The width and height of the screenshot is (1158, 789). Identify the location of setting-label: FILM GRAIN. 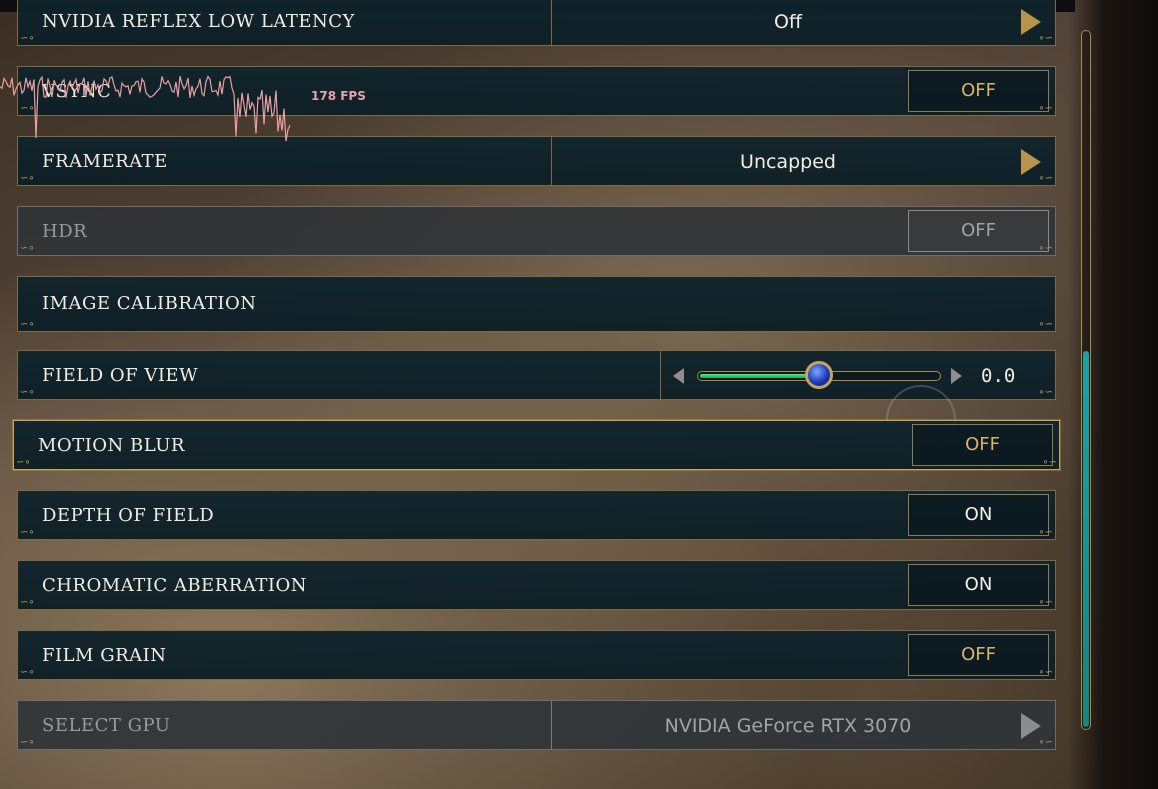
(104, 655).